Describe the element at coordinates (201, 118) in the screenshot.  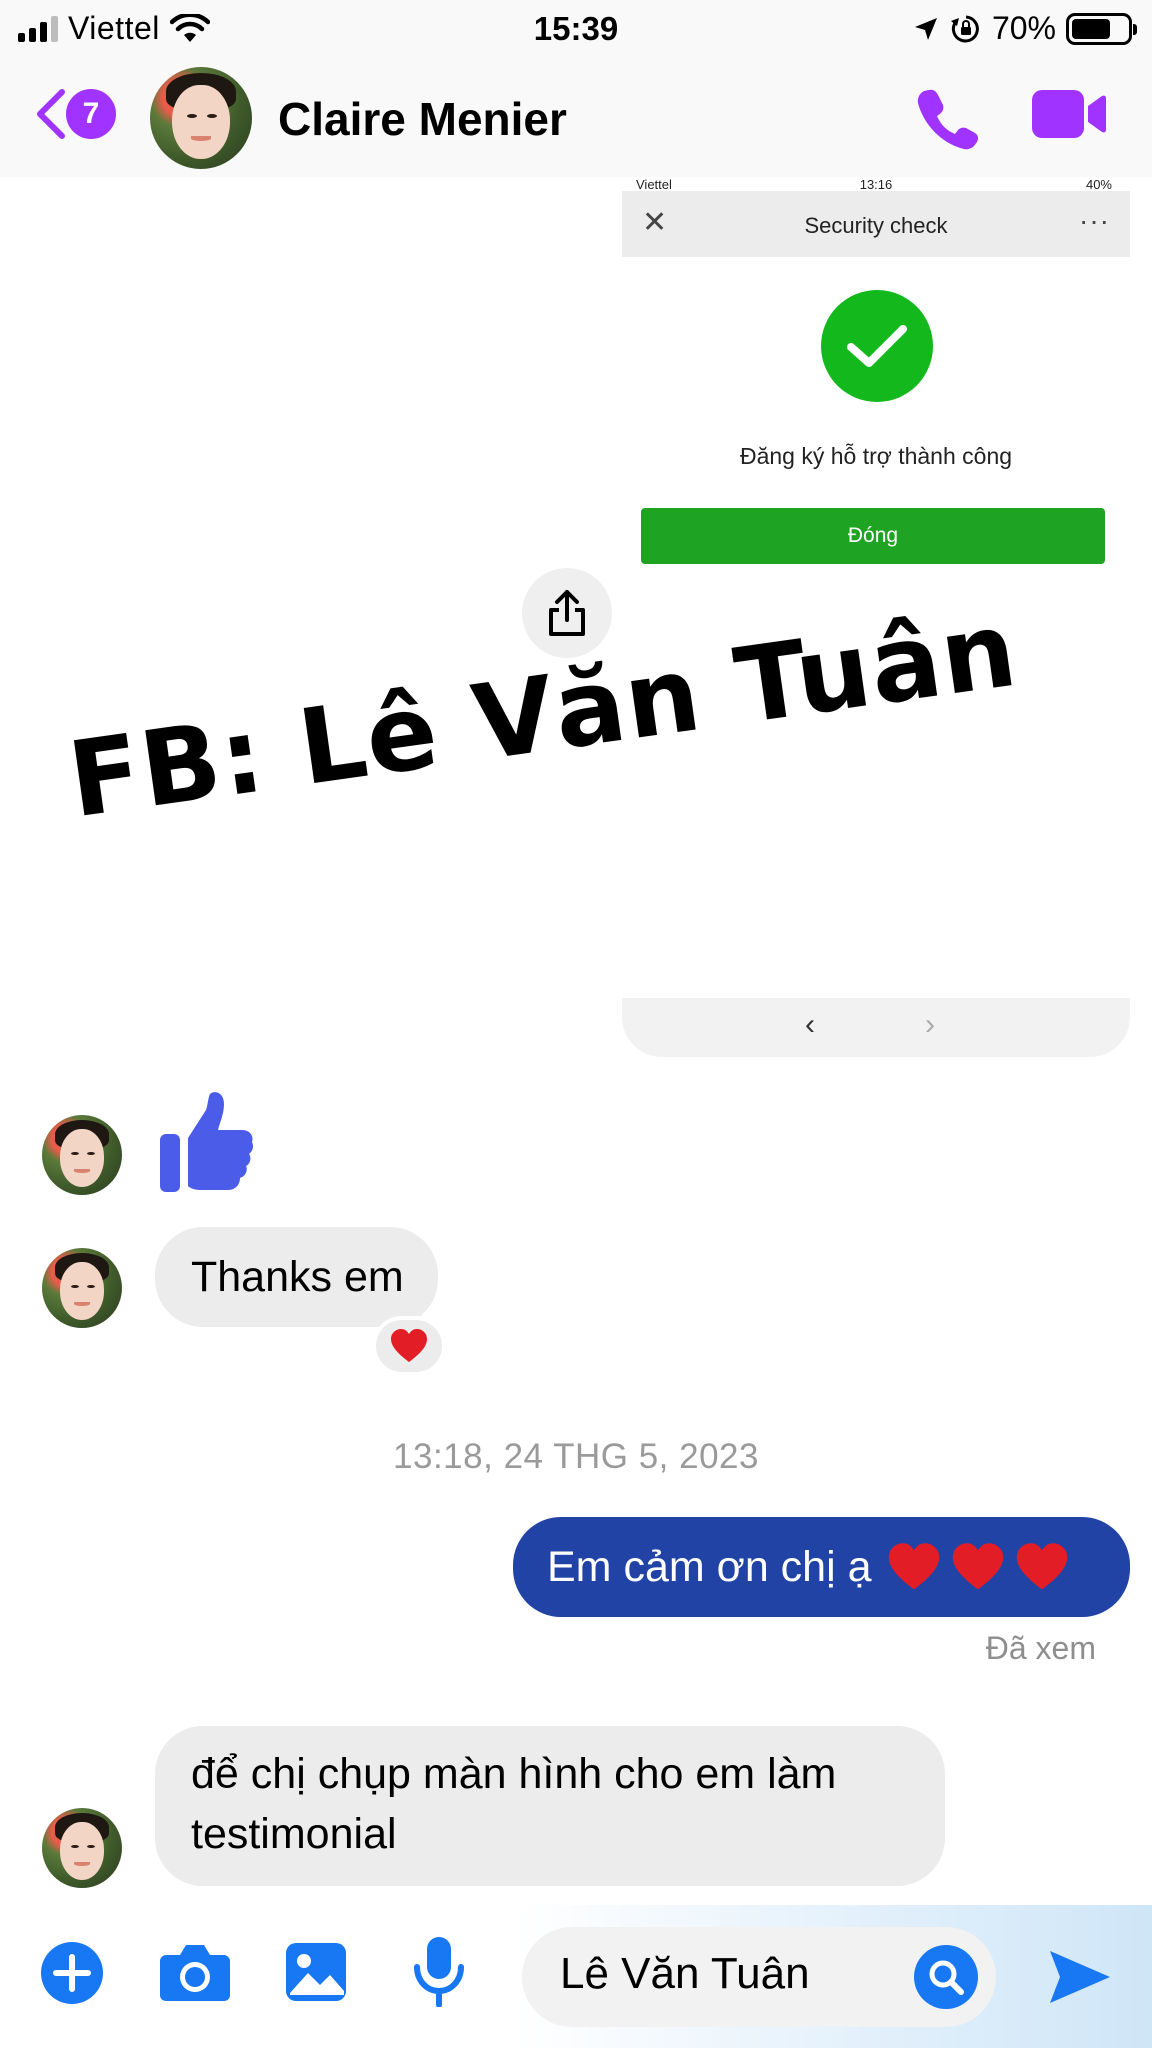
I see `contact-avatar` at that location.